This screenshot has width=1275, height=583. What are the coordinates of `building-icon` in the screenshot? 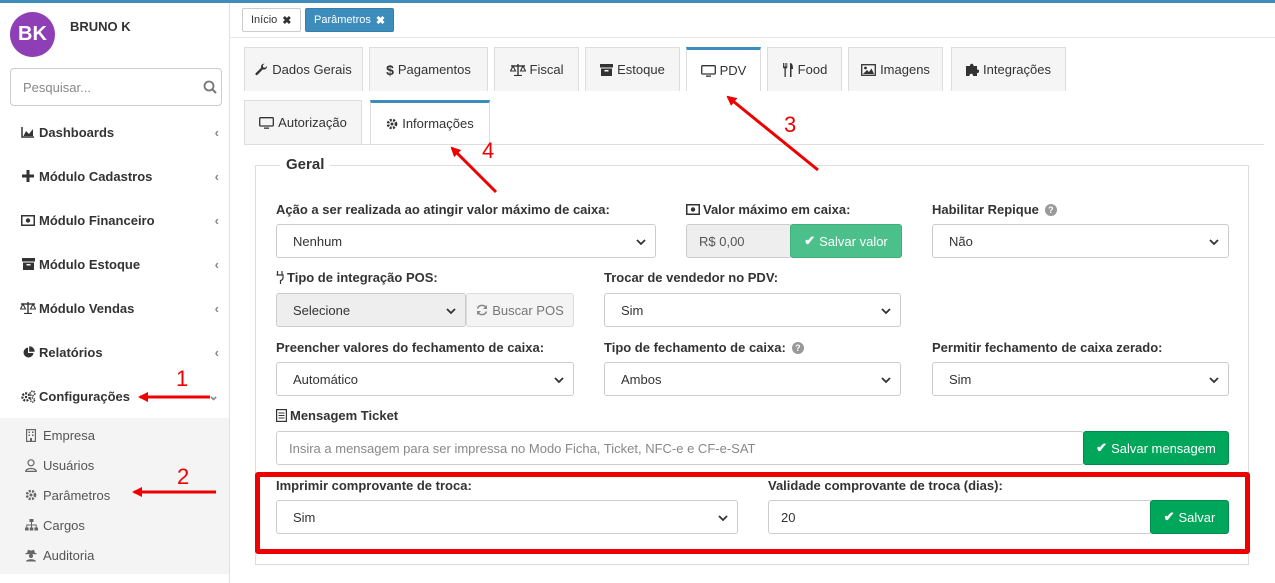 It's located at (31, 435).